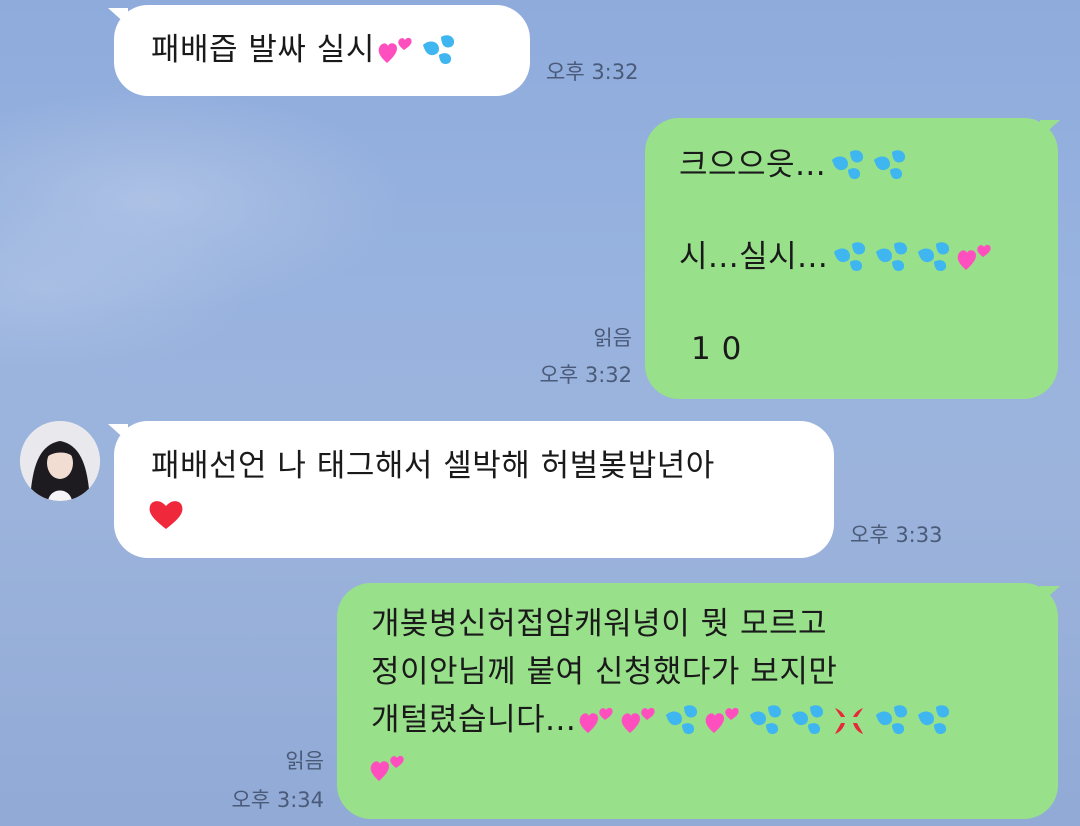 This screenshot has width=1080, height=826. What do you see at coordinates (277, 800) in the screenshot?
I see `message-timestamp: 오후 3:34` at bounding box center [277, 800].